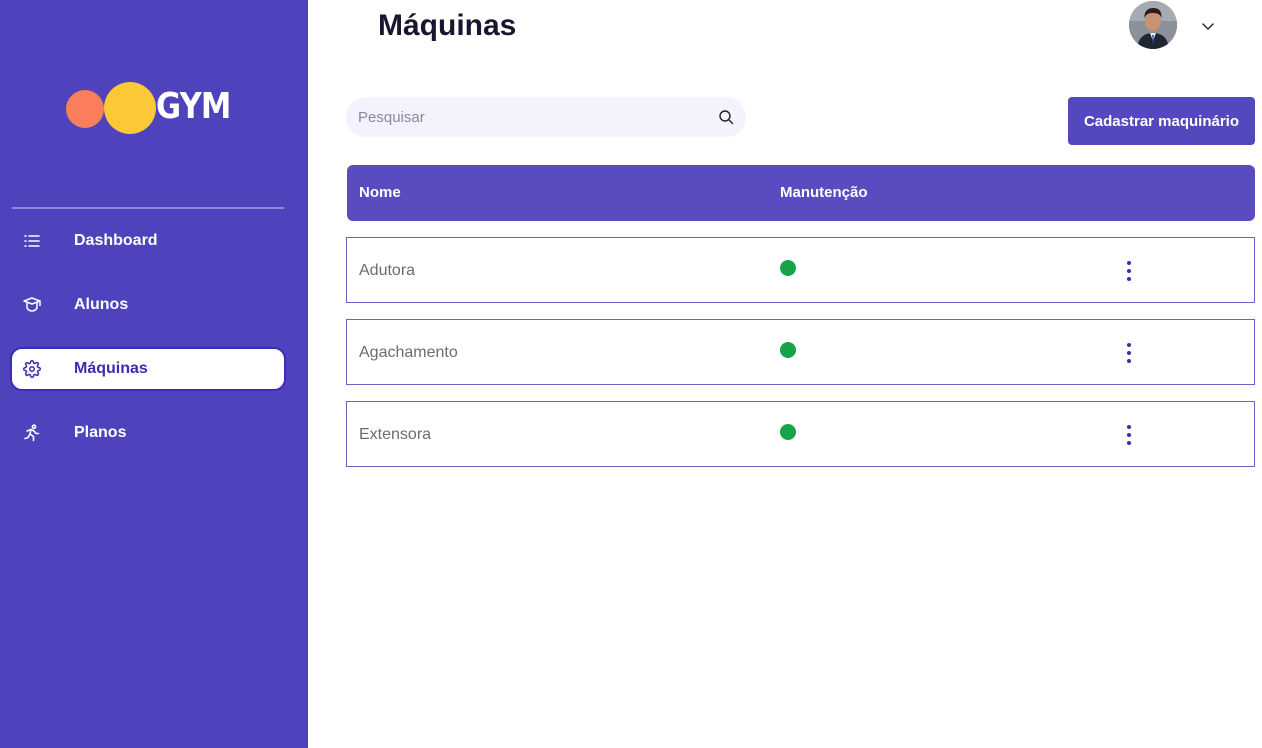  I want to click on sidebar-item-maquinas: Máquinas, so click(148, 369).